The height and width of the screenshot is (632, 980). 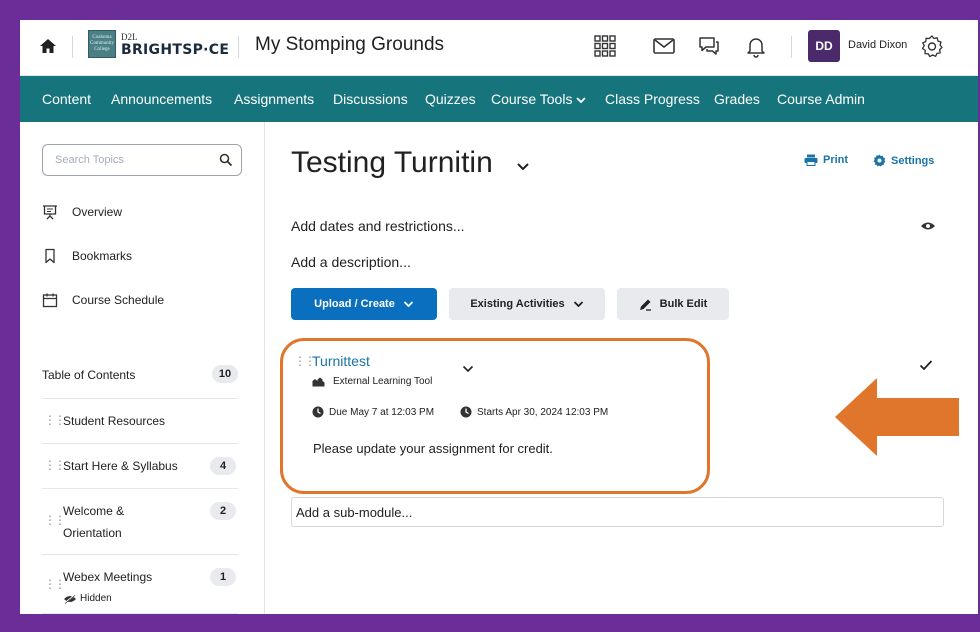 What do you see at coordinates (70, 599) in the screenshot?
I see `eye-slash-icon` at bounding box center [70, 599].